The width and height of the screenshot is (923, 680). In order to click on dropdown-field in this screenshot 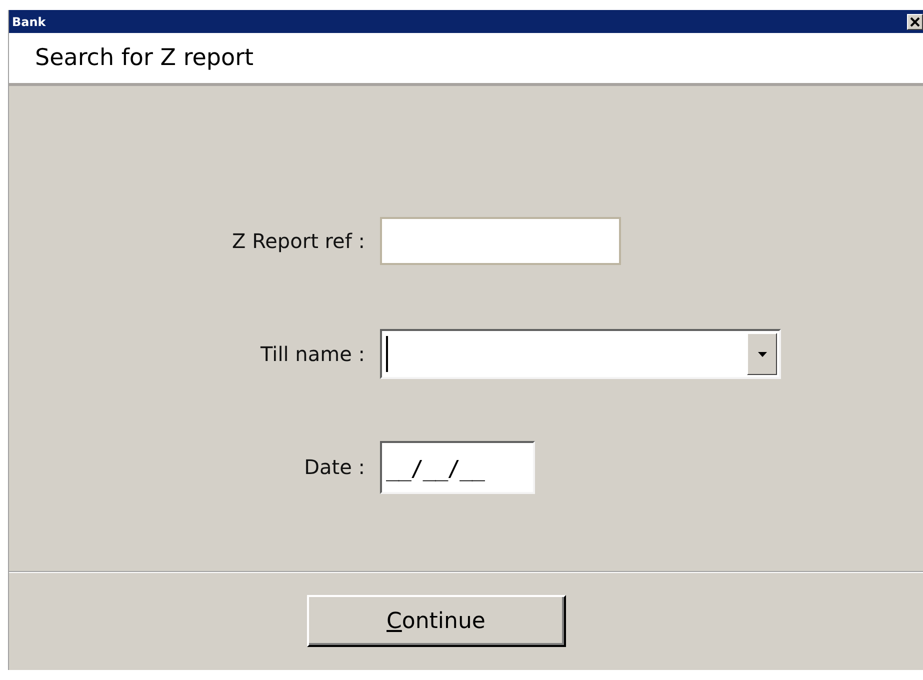, I will do `click(580, 354)`.